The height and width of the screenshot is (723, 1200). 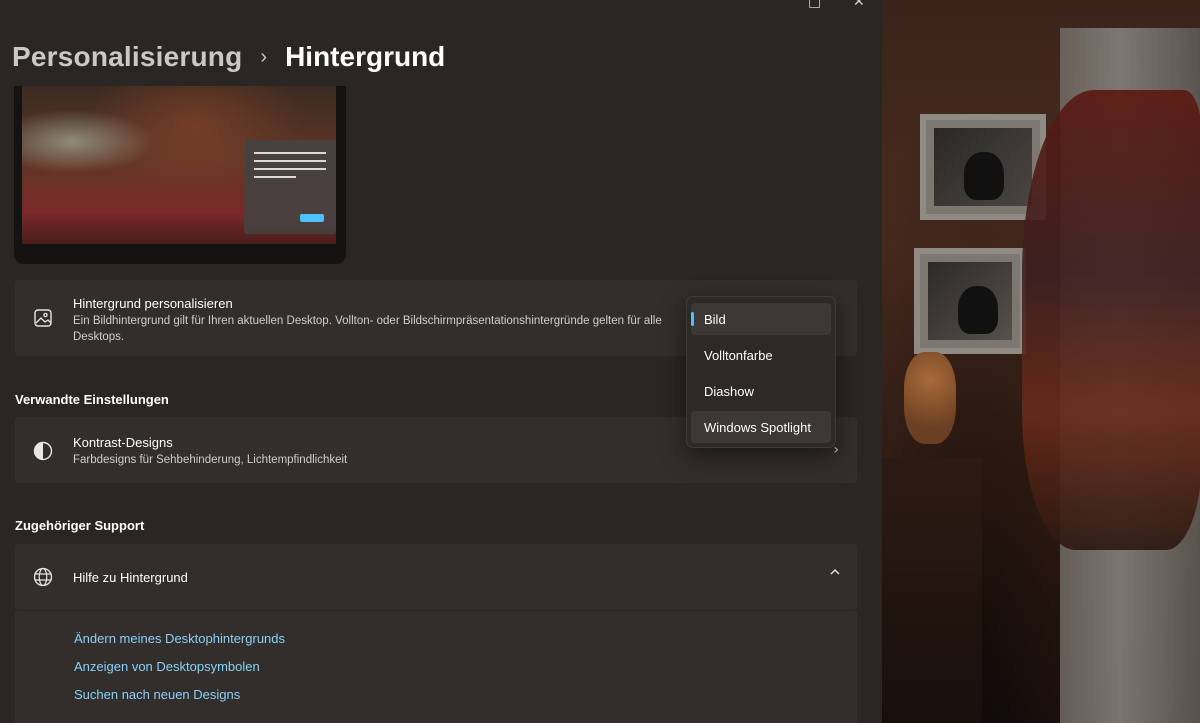 I want to click on wallpaper-picture-frame, so click(x=970, y=301).